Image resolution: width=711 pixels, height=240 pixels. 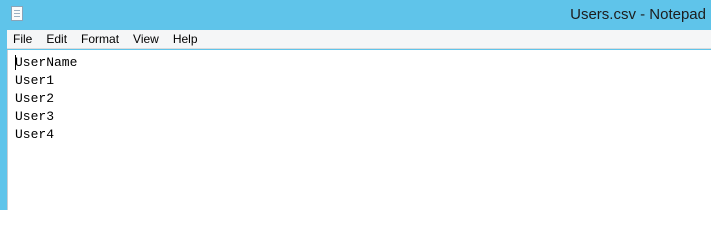 What do you see at coordinates (23, 39) in the screenshot?
I see `menu-file: File` at bounding box center [23, 39].